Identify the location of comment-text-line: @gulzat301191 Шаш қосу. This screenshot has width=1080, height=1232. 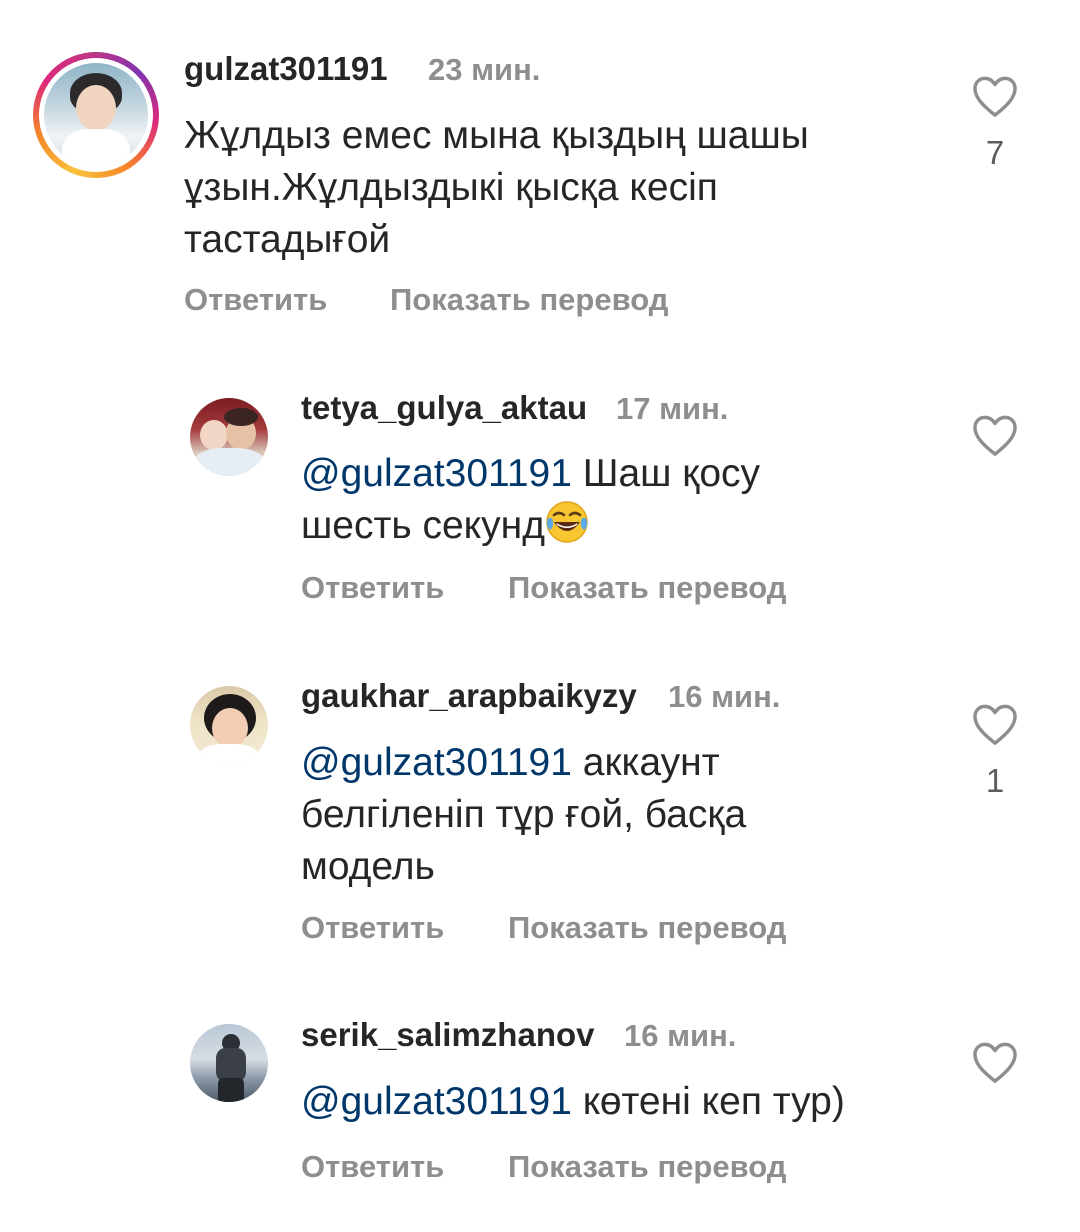
(531, 473).